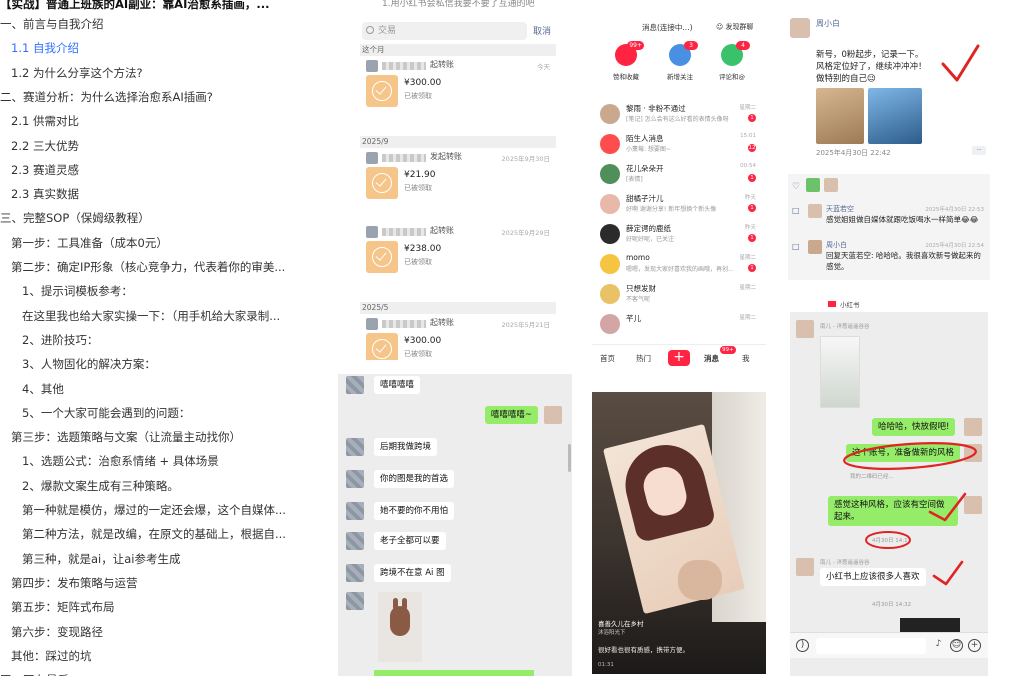 This screenshot has height=676, width=1024. What do you see at coordinates (145, 389) in the screenshot?
I see `outline-item: 4、其他` at bounding box center [145, 389].